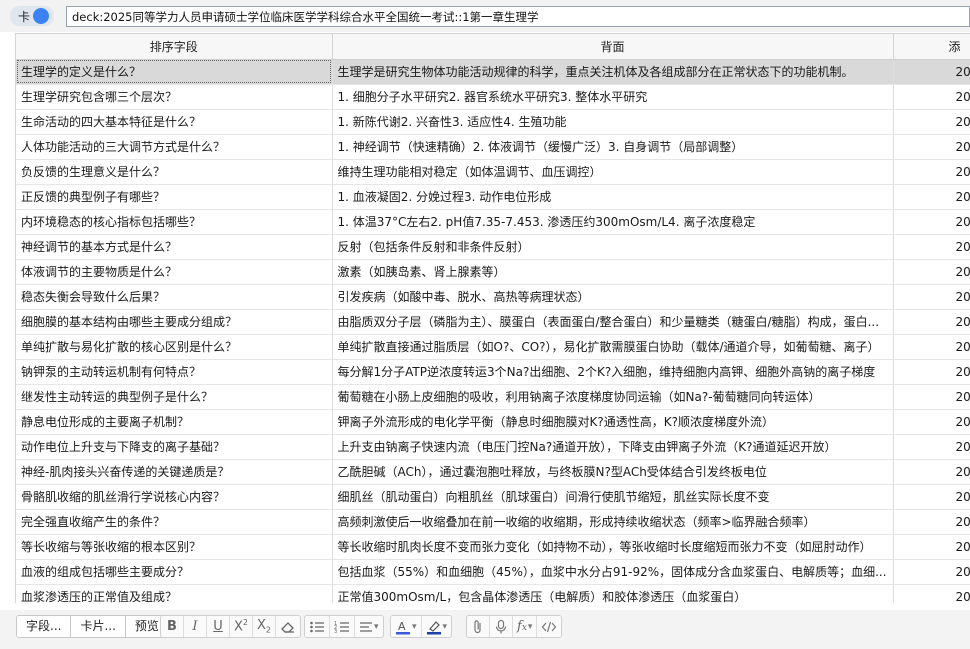 This screenshot has height=649, width=970. I want to click on cell-sort-field: 负反馈的生理意义是什么？, so click(174, 172).